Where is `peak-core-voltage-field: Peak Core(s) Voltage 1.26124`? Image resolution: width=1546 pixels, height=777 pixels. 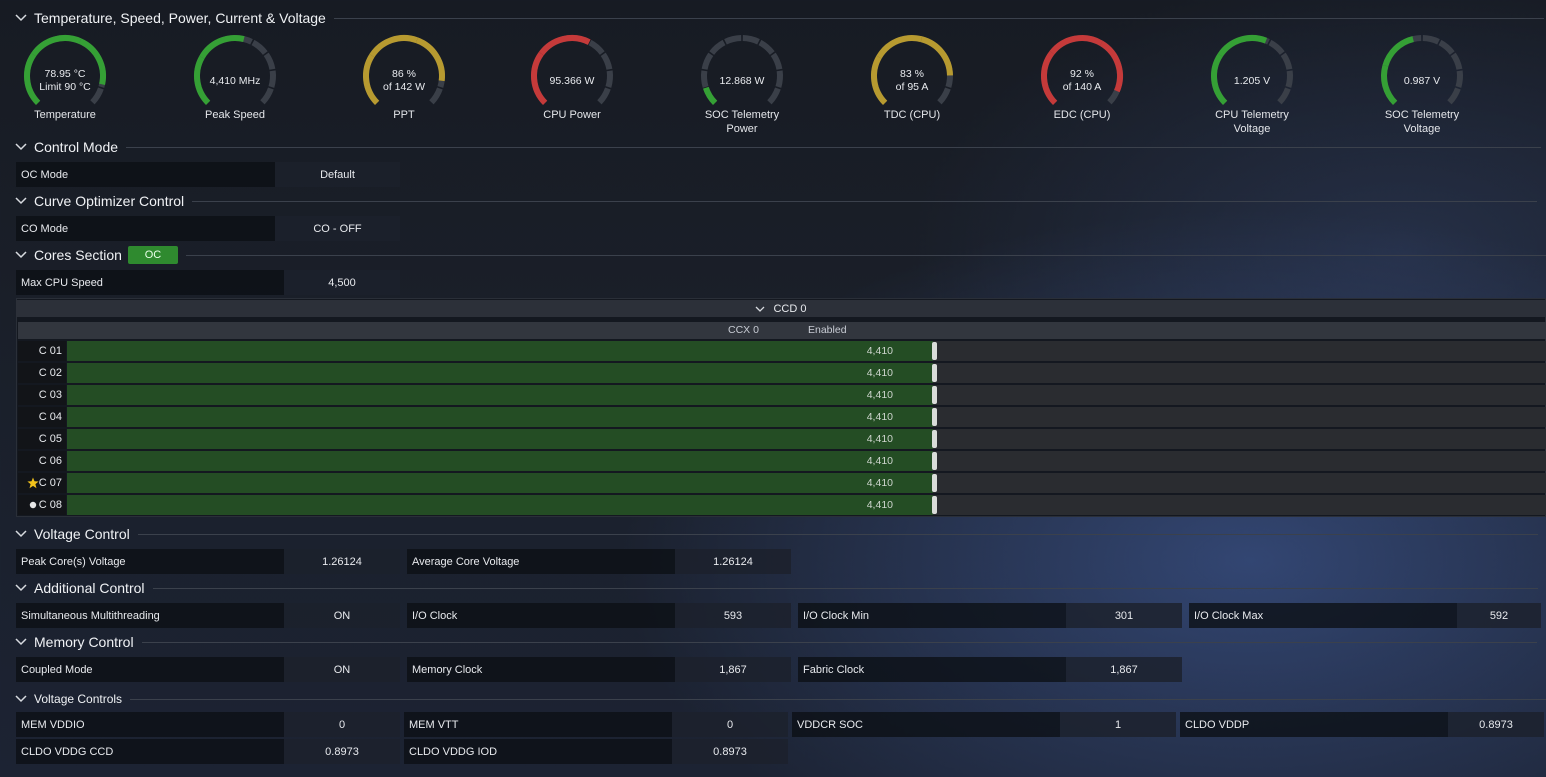
peak-core-voltage-field: Peak Core(s) Voltage 1.26124 is located at coordinates (208, 561).